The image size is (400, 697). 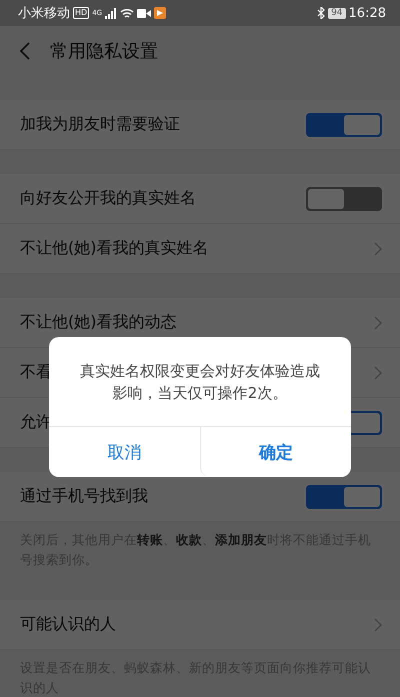 What do you see at coordinates (81, 13) in the screenshot?
I see `hd-indicator: HD` at bounding box center [81, 13].